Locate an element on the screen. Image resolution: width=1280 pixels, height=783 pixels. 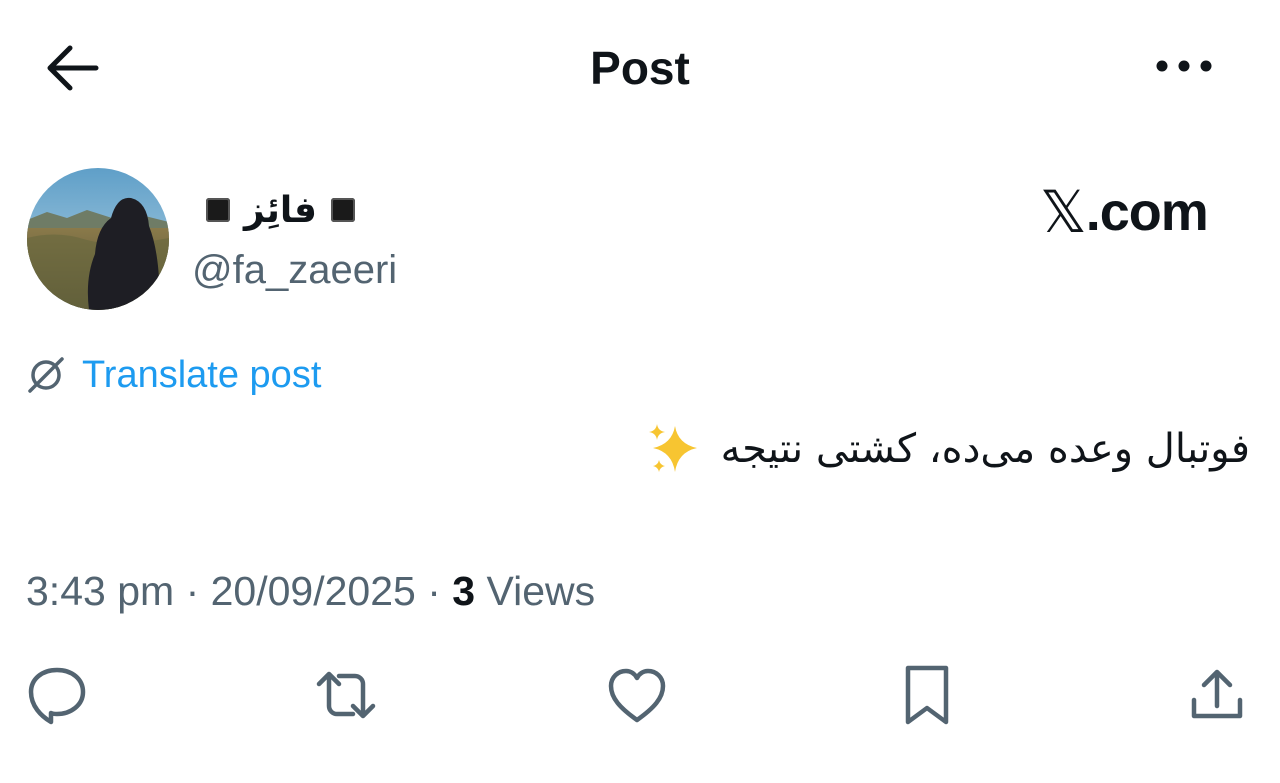
views-label: Views is located at coordinates (541, 591).